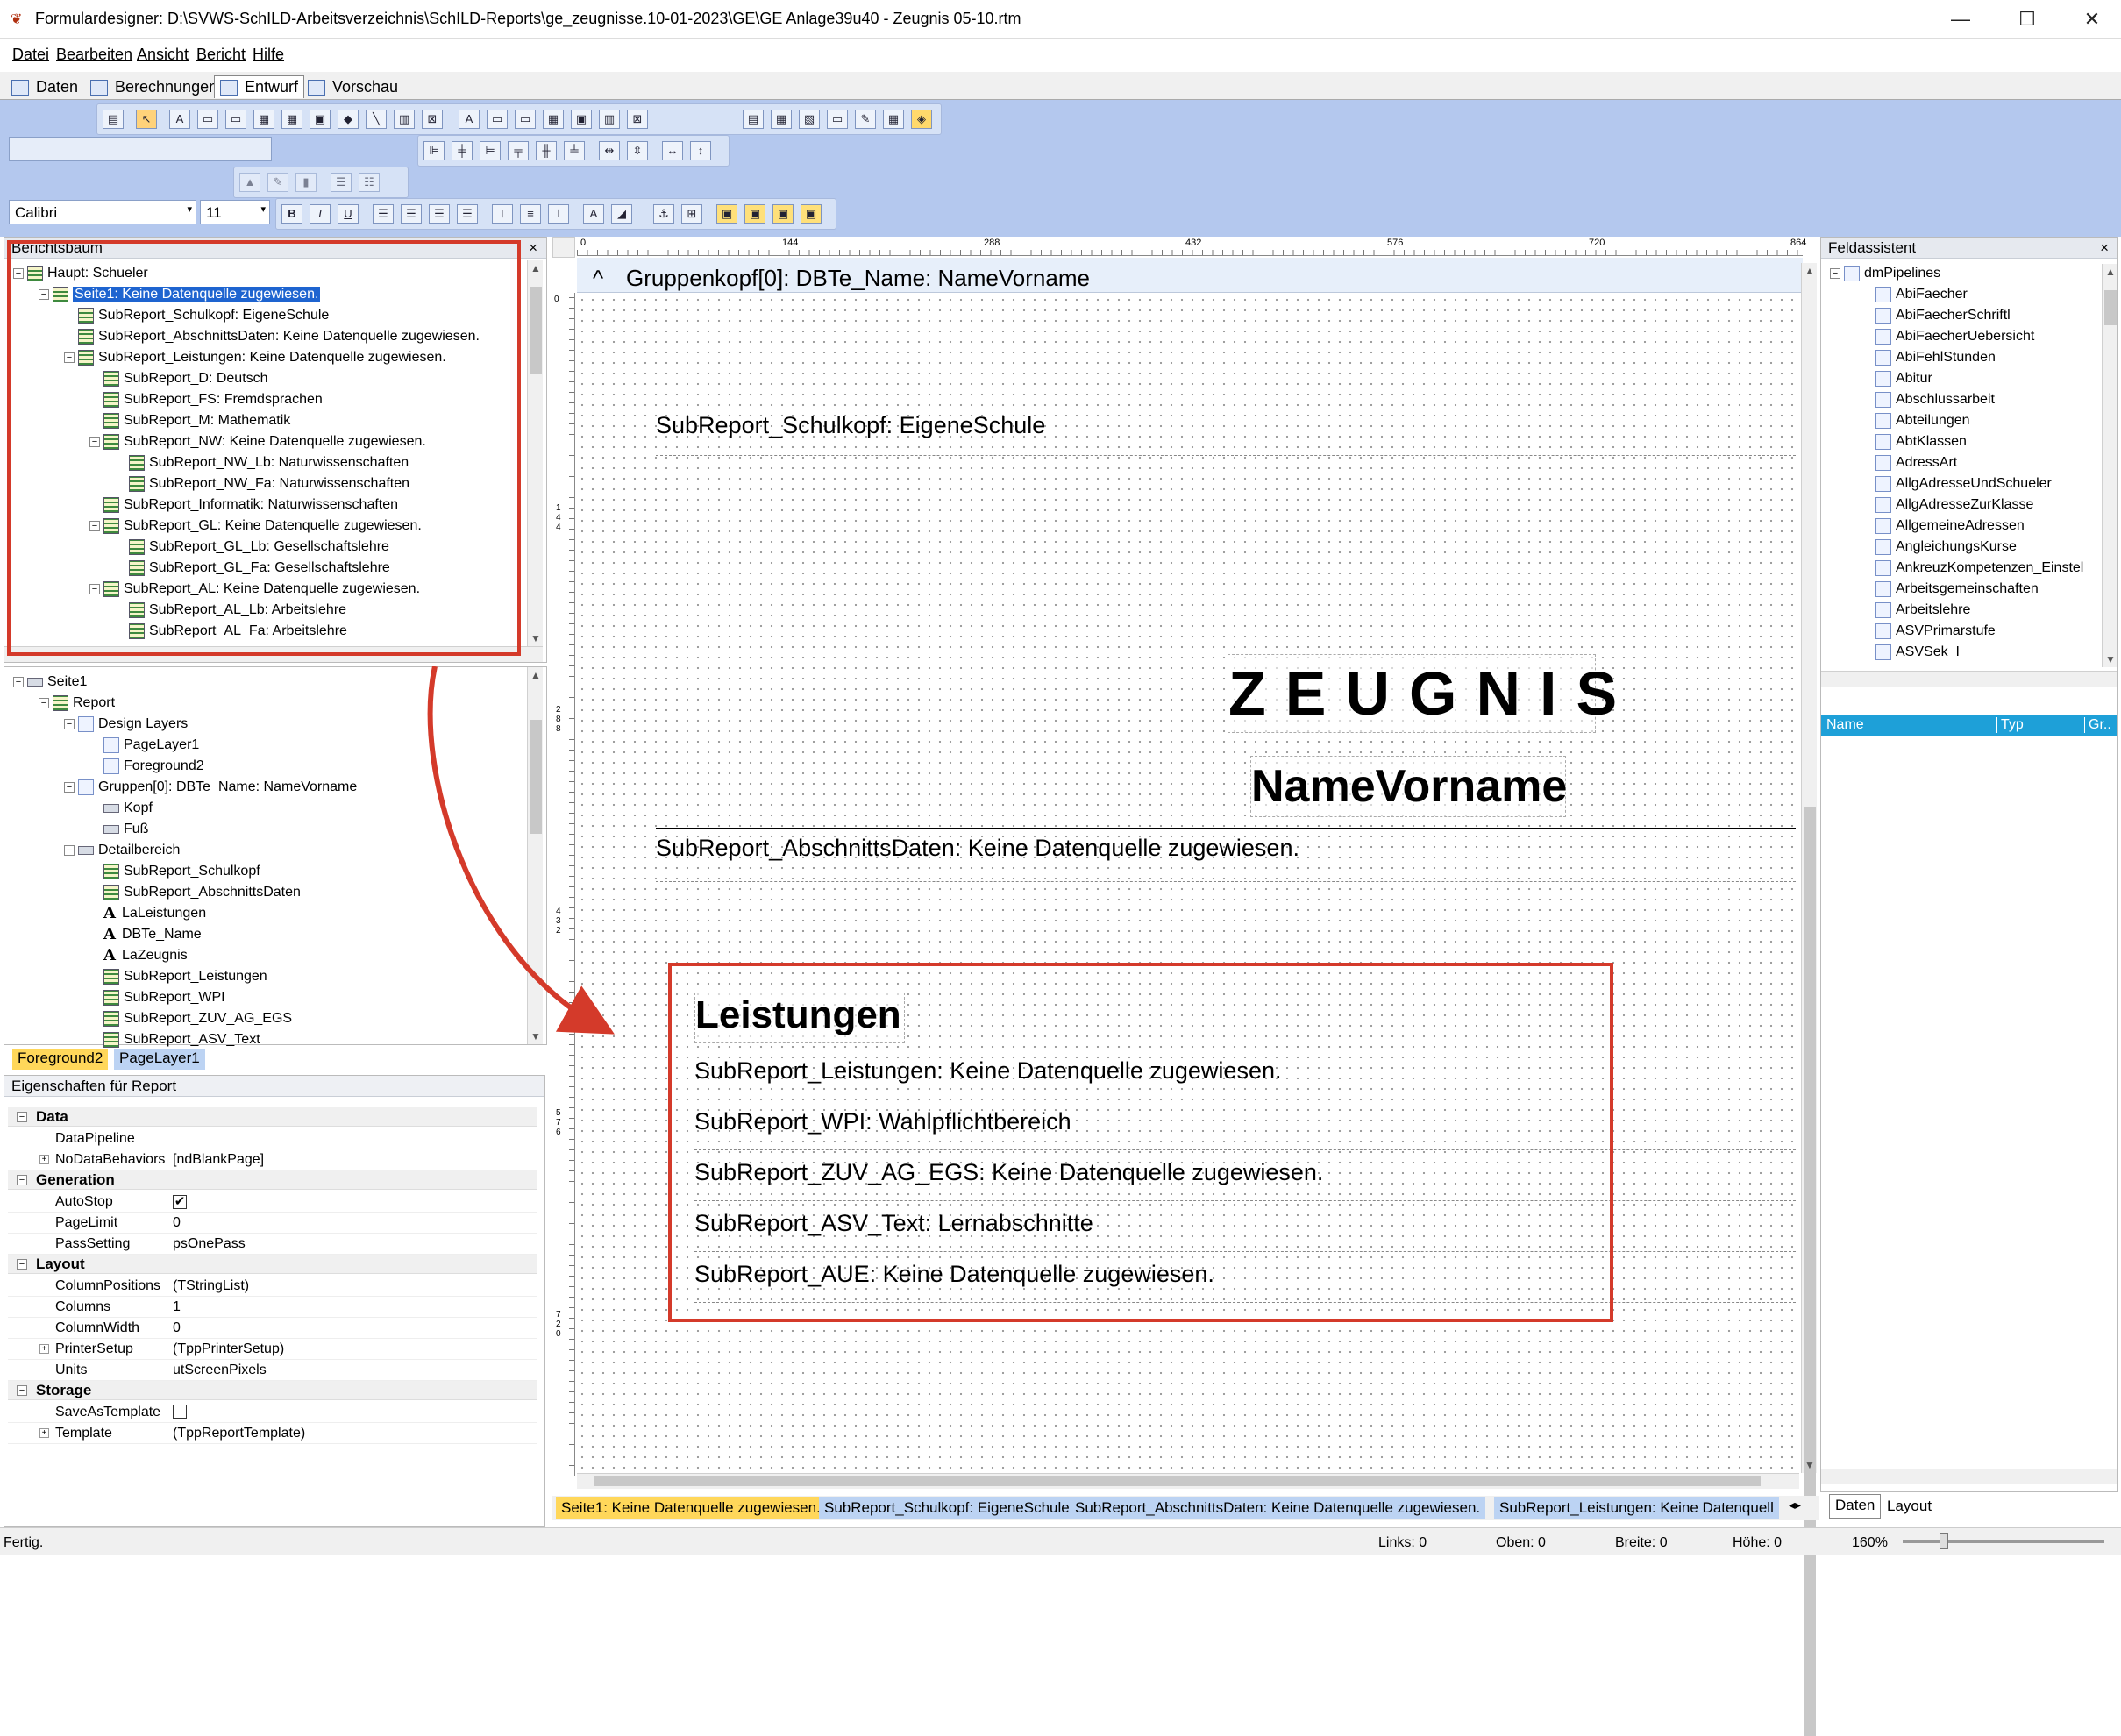 The height and width of the screenshot is (1736, 2121). I want to click on property-value: [ndBlankPage], so click(218, 1160).